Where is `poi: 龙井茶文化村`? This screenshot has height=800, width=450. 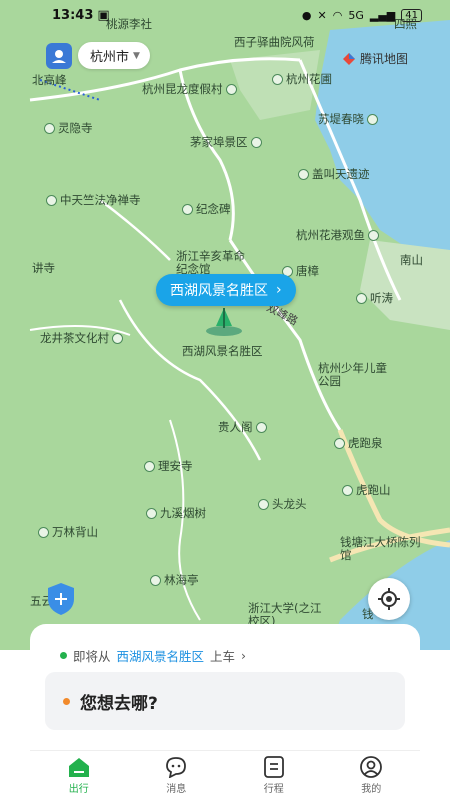 poi: 龙井茶文化村 is located at coordinates (81, 338).